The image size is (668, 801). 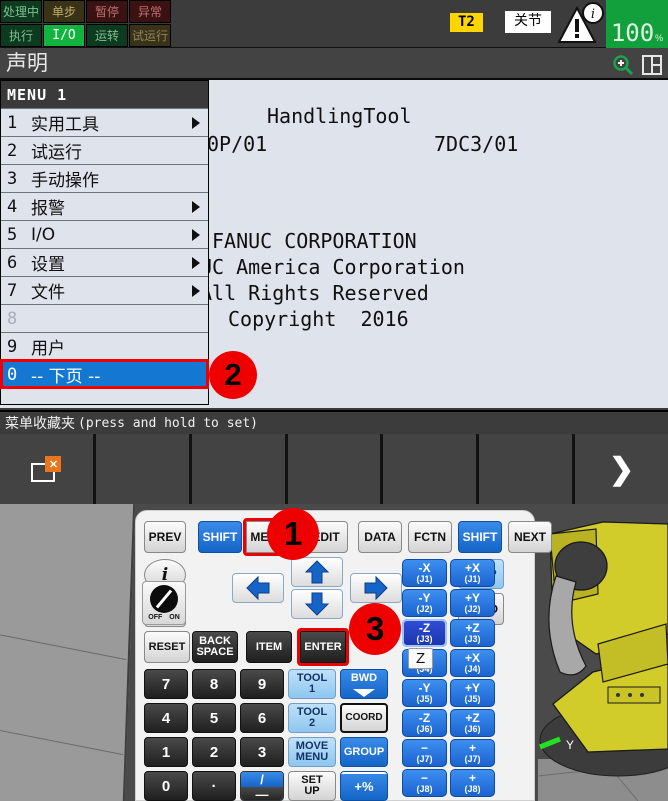 What do you see at coordinates (12, 374) in the screenshot?
I see `menu-item-number: 0` at bounding box center [12, 374].